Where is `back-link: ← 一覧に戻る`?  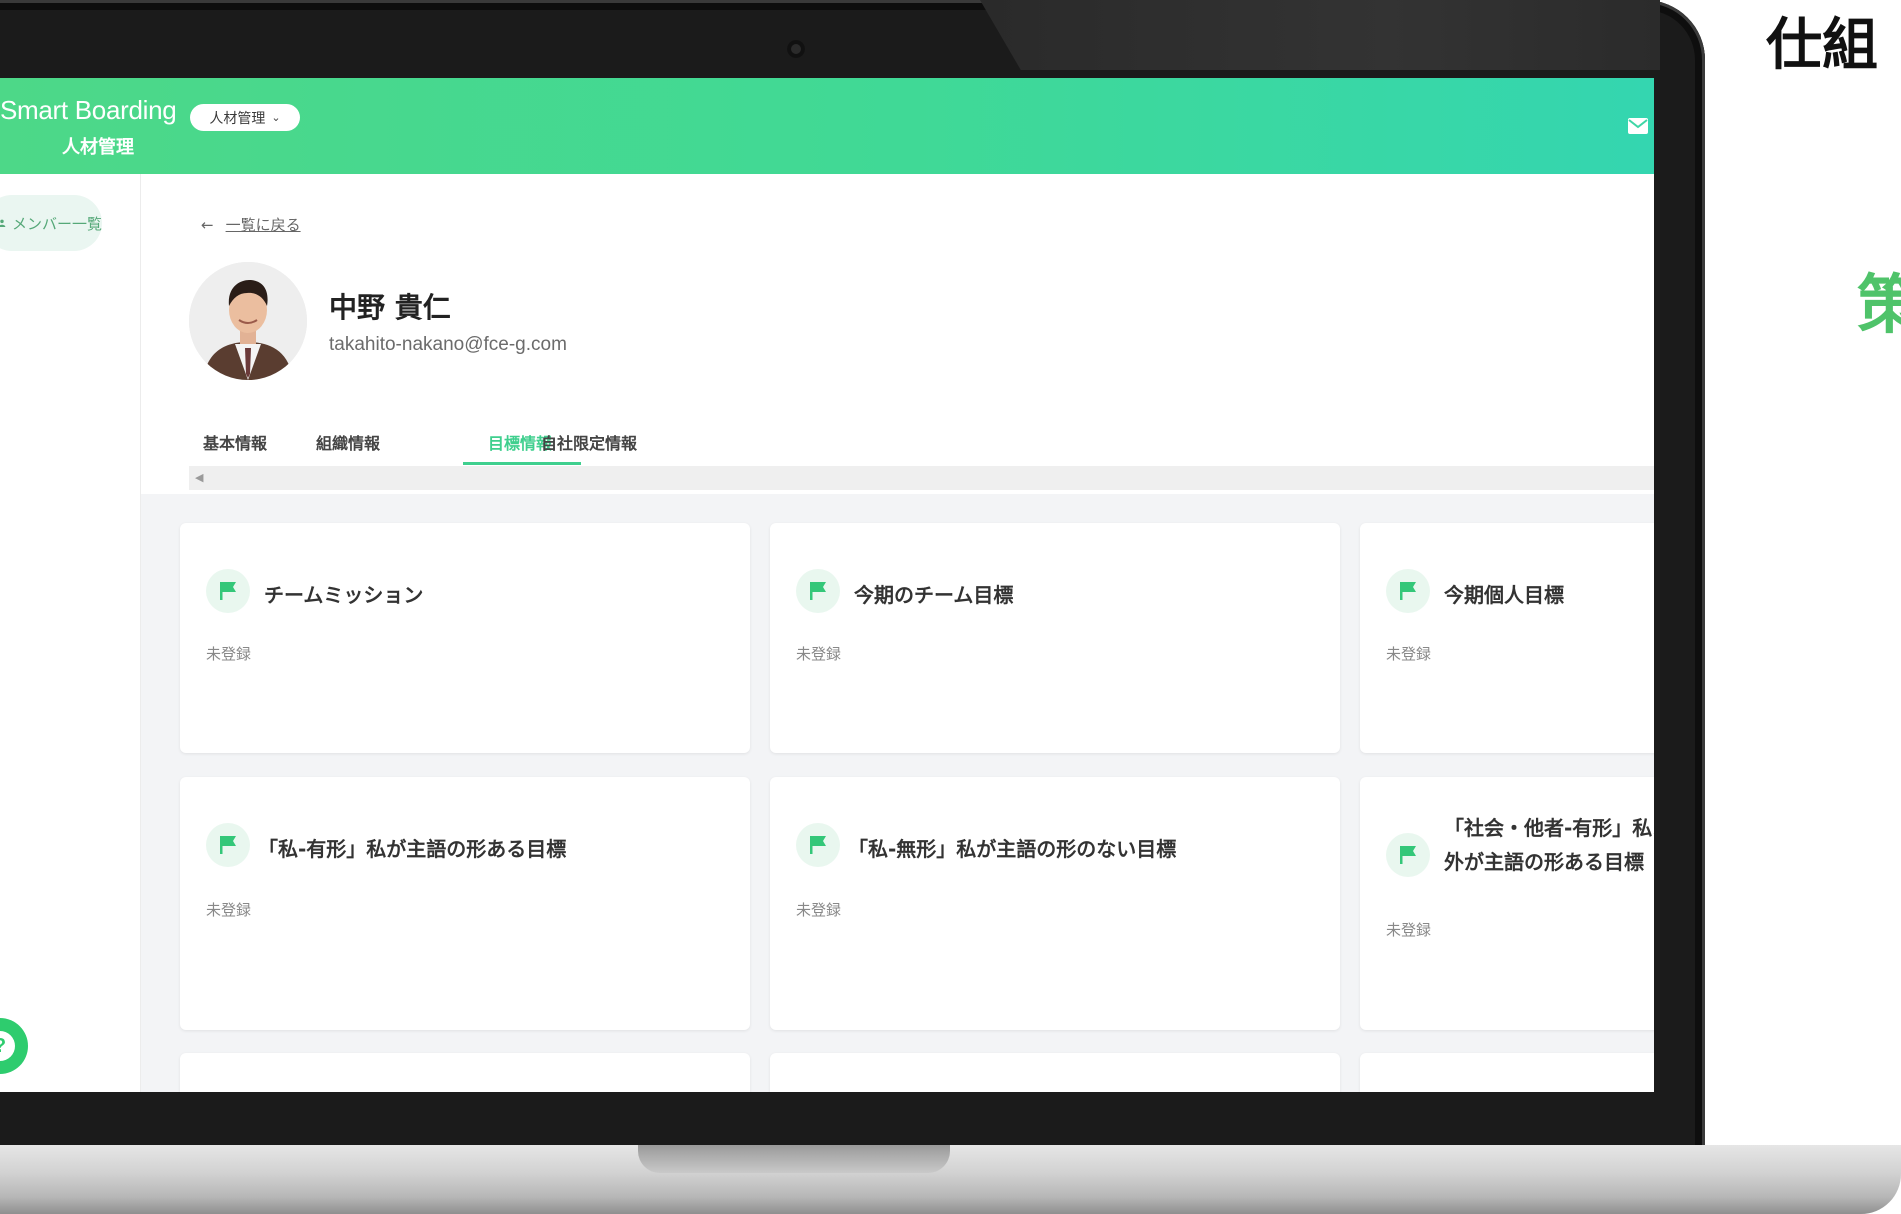 back-link: ← 一覧に戻る is located at coordinates (251, 224).